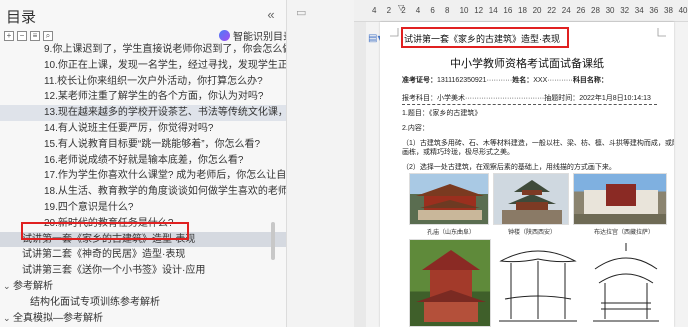 The height and width of the screenshot is (327, 688). Describe the element at coordinates (260, 37) in the screenshot. I see `smart-toc-label: 智能识别目录` at that location.